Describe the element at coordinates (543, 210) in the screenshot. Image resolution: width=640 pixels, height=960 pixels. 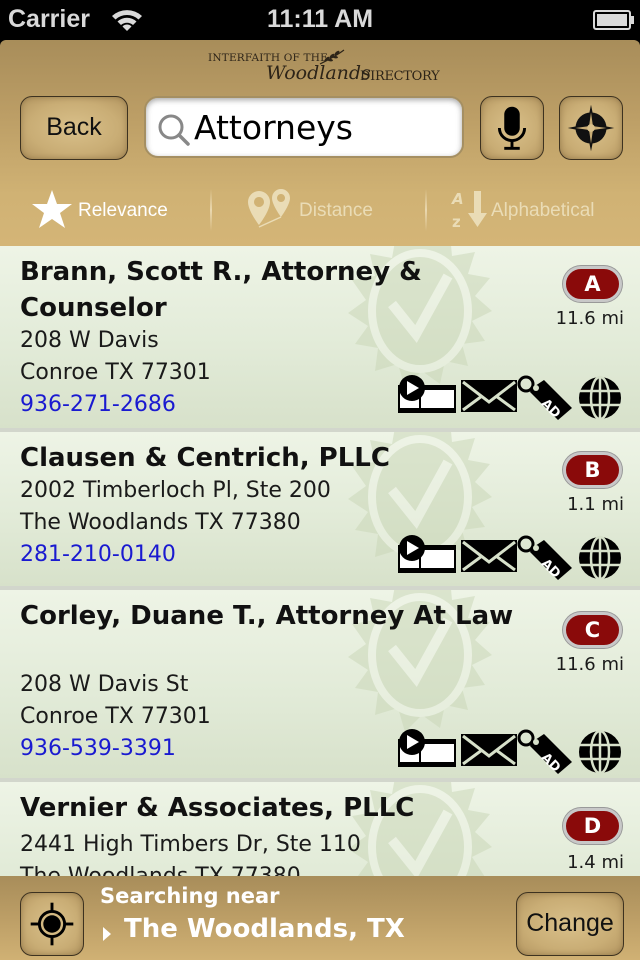
I see `sort-alphabetical-label: Alphabetical` at that location.